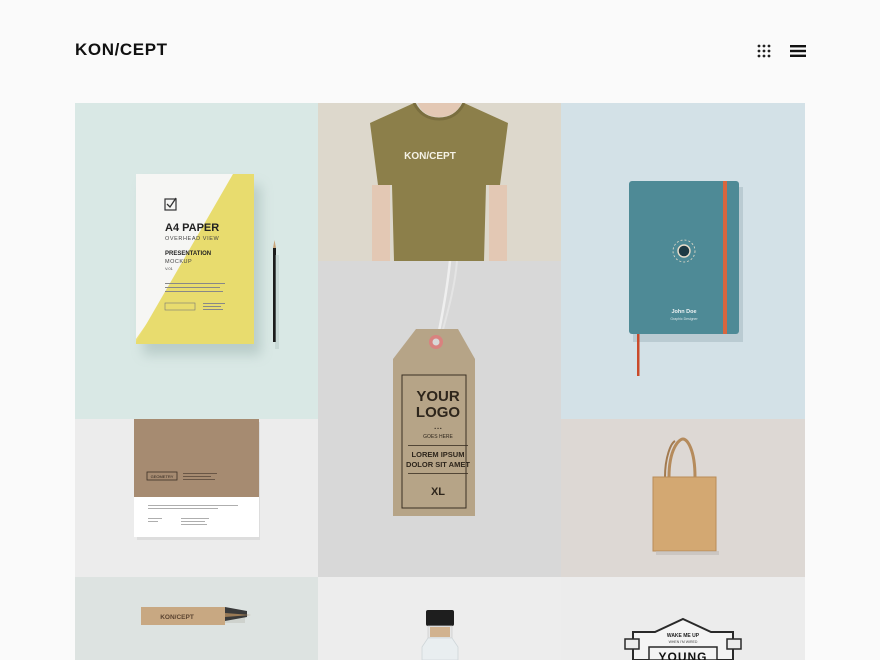 The width and height of the screenshot is (880, 660). What do you see at coordinates (683, 642) in the screenshot?
I see `badge-line2: WHEN I'M WIRED` at bounding box center [683, 642].